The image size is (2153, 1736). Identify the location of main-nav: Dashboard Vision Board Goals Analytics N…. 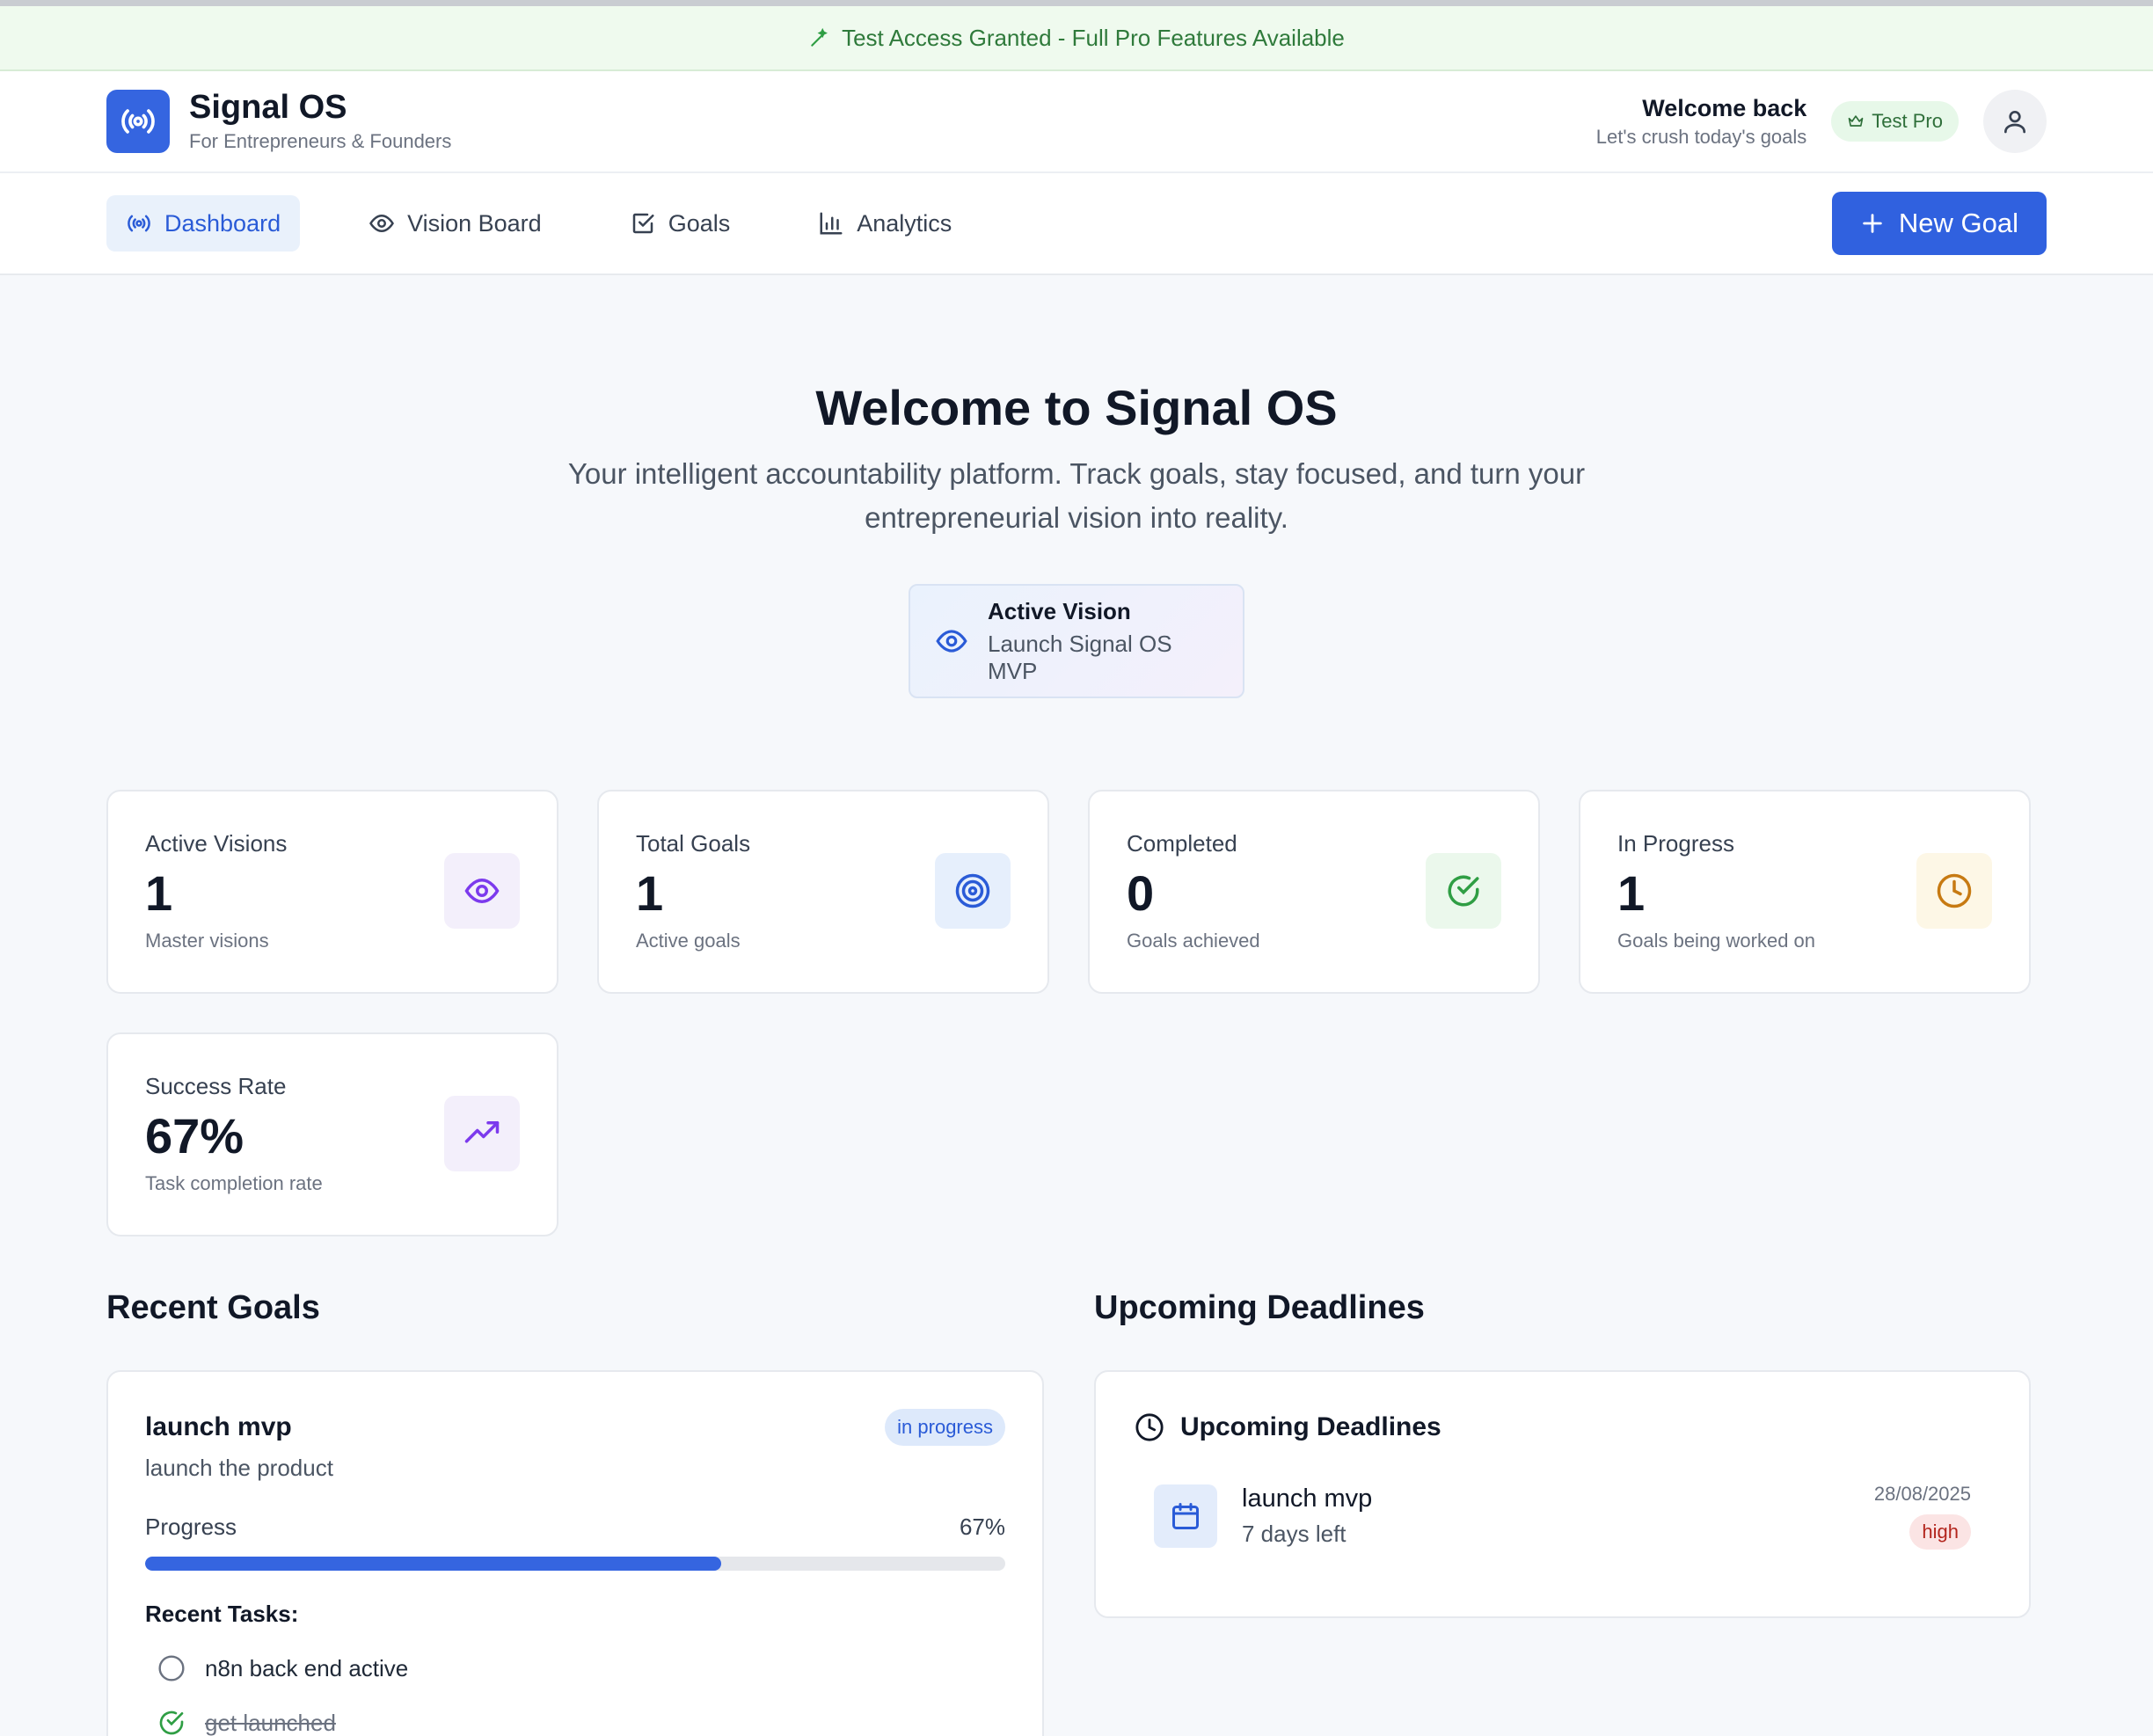
(1076, 224).